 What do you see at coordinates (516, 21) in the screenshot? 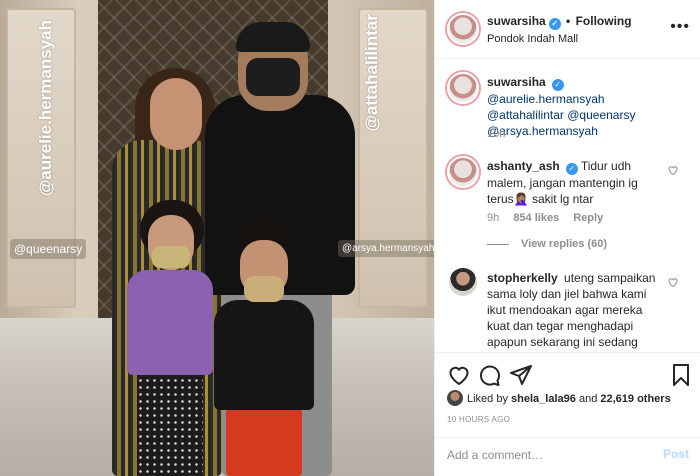
I see `author-username: suwarsiha` at bounding box center [516, 21].